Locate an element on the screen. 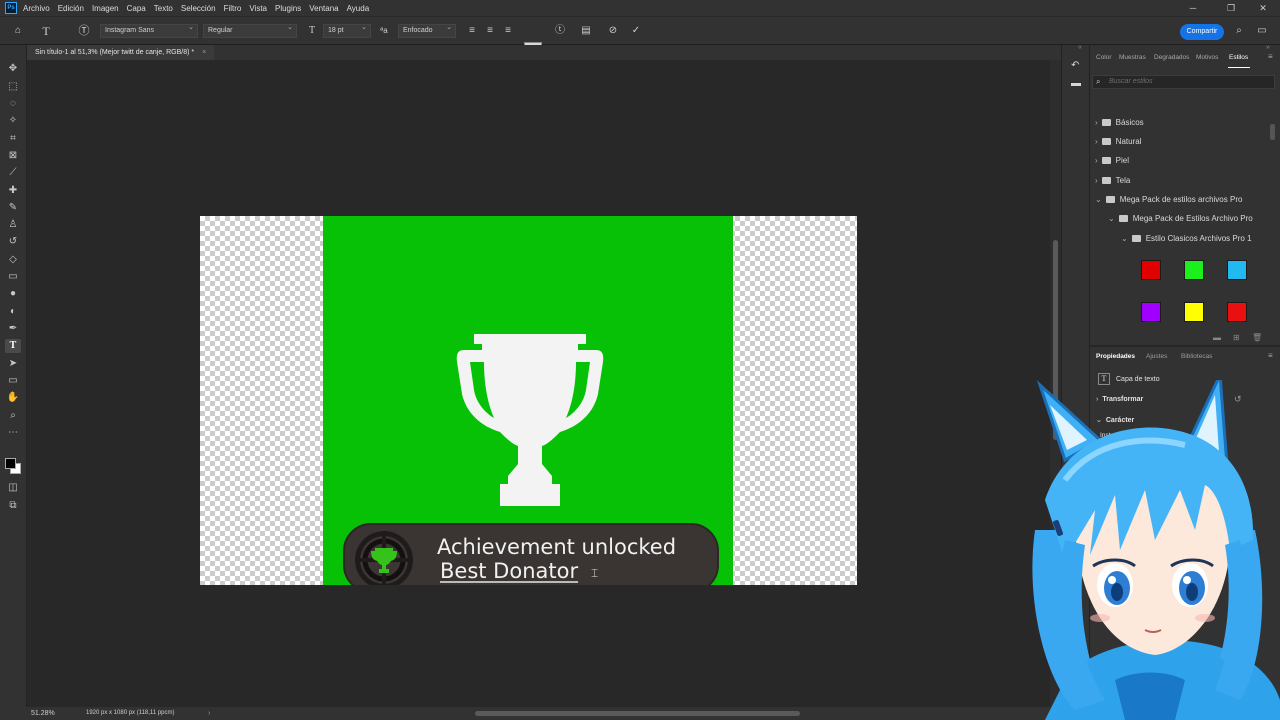 This screenshot has height=720, width=1280. zoom-level: 51.28% is located at coordinates (43, 713).